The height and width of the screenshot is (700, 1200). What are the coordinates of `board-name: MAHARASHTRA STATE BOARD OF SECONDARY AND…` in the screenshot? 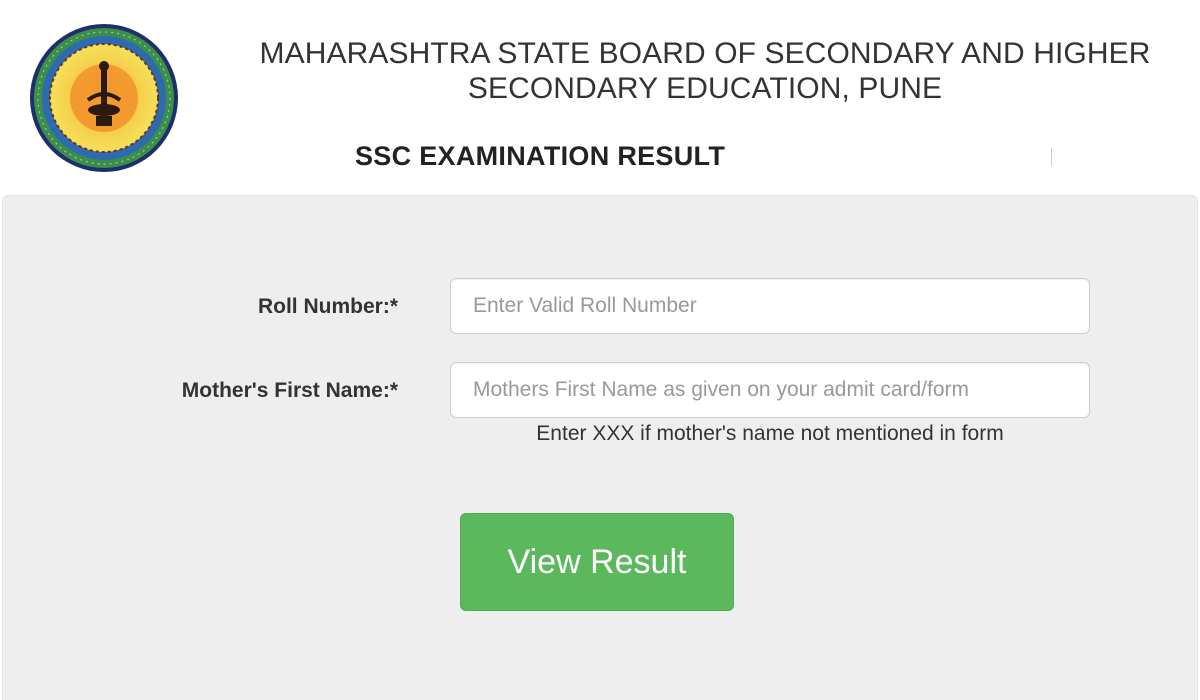 It's located at (705, 71).